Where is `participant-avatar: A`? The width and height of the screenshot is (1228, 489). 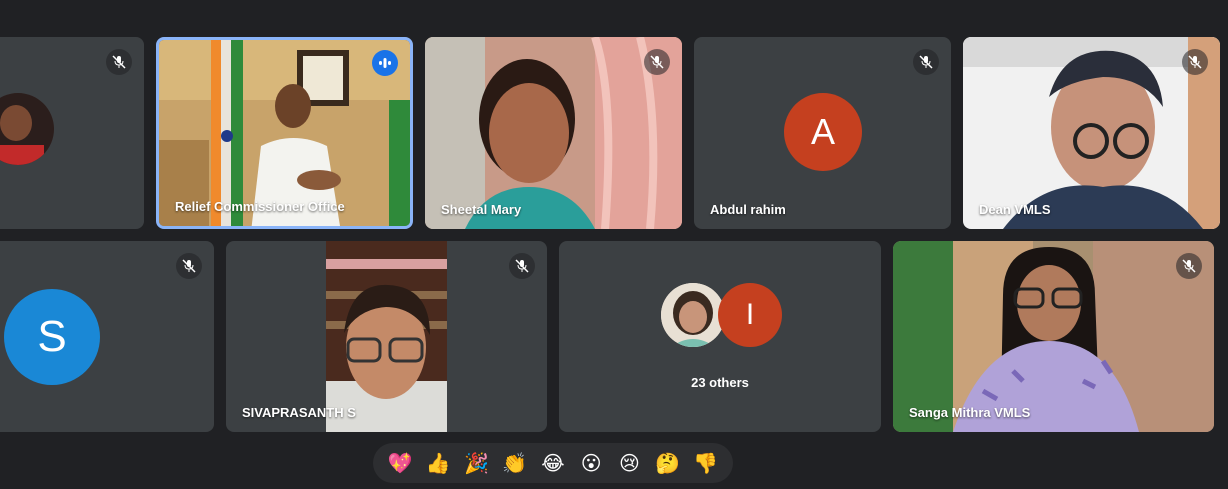 participant-avatar: A is located at coordinates (823, 132).